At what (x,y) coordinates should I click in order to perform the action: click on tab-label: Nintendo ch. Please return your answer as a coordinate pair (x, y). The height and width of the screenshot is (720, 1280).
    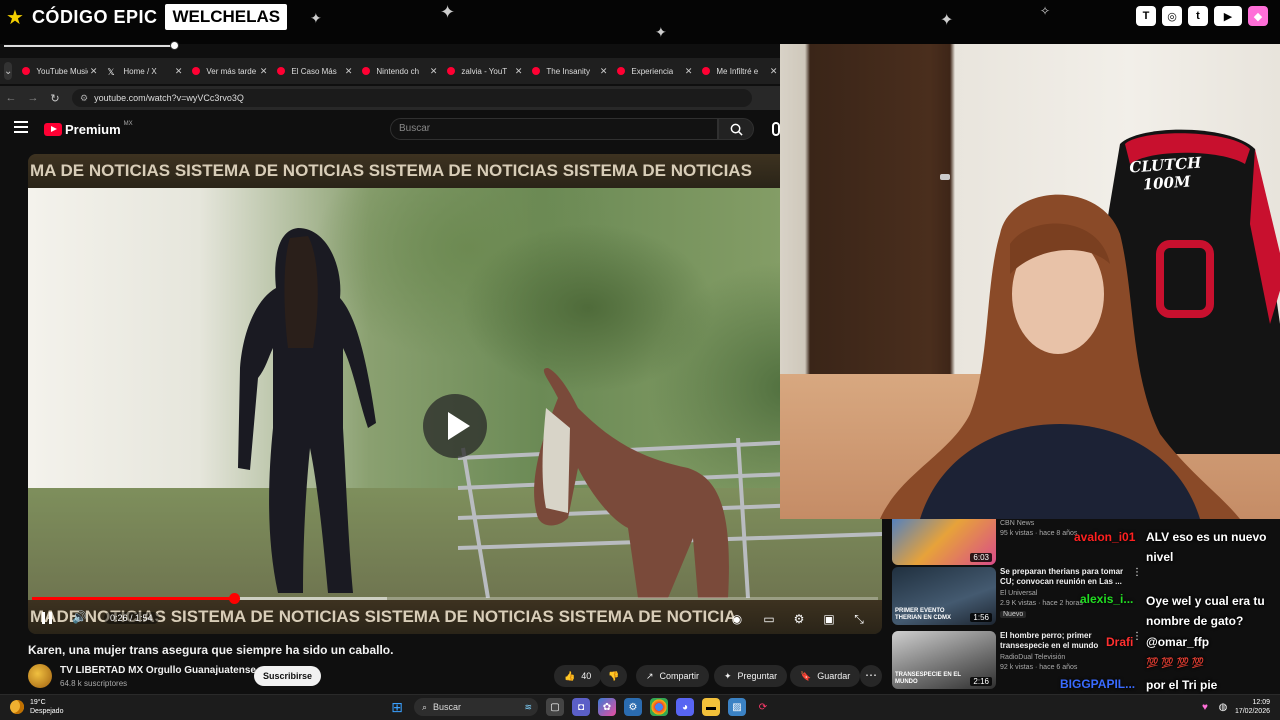
    Looking at the image, I should click on (398, 71).